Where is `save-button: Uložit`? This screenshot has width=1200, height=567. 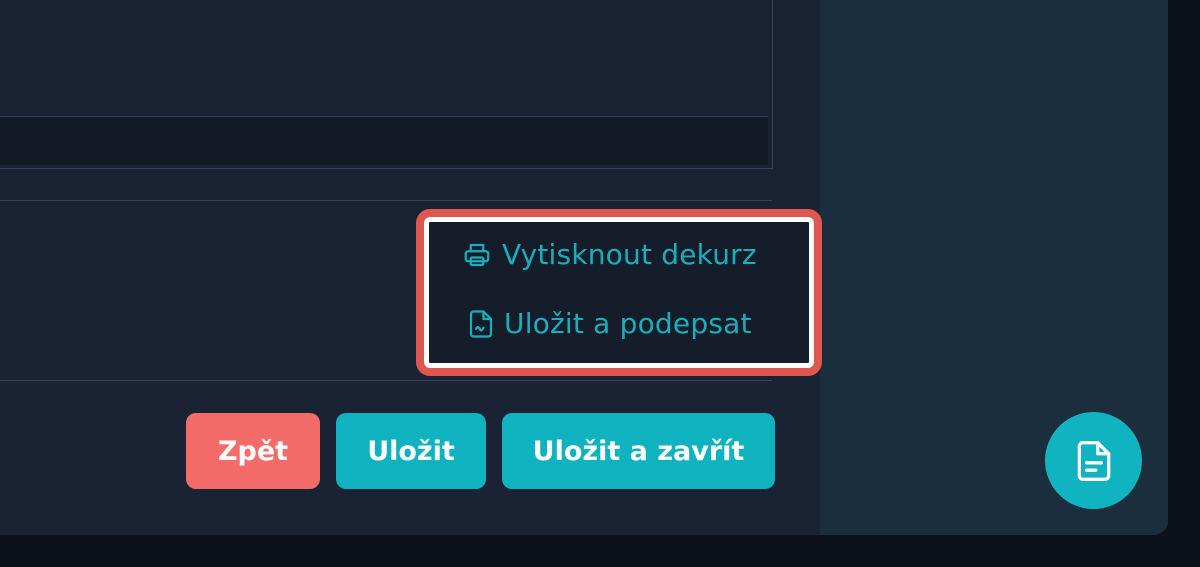
save-button: Uložit is located at coordinates (411, 451).